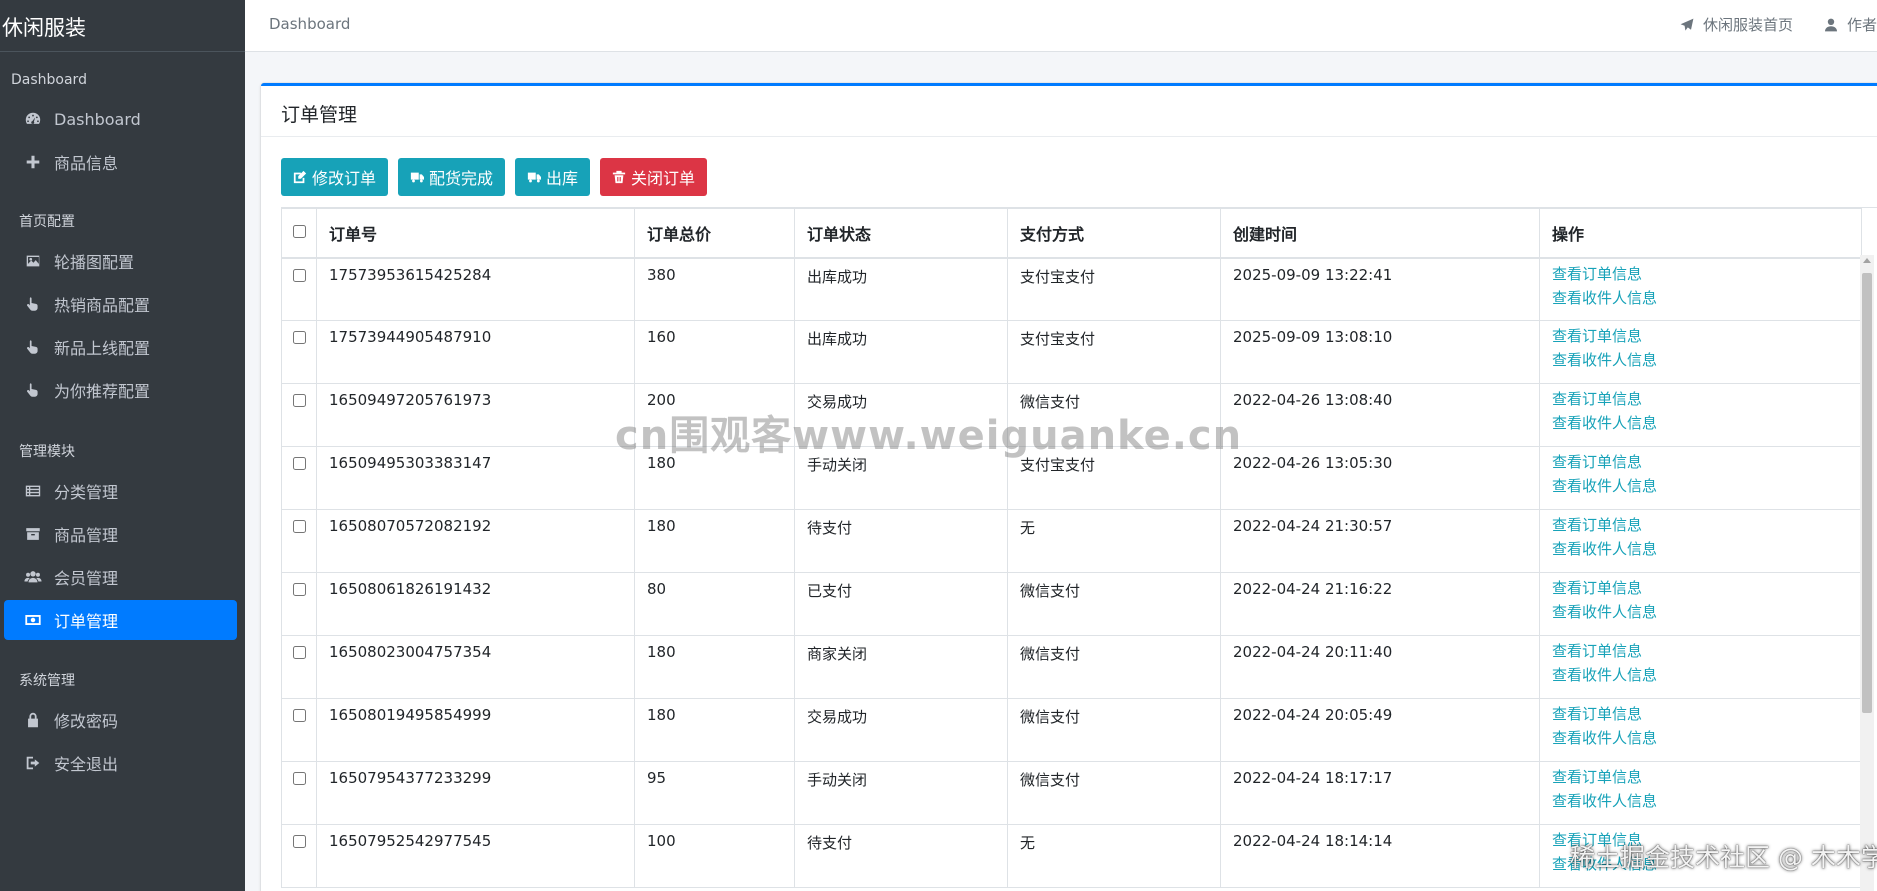  Describe the element at coordinates (1114, 478) in the screenshot. I see `pay-type: 支付宝支付` at that location.